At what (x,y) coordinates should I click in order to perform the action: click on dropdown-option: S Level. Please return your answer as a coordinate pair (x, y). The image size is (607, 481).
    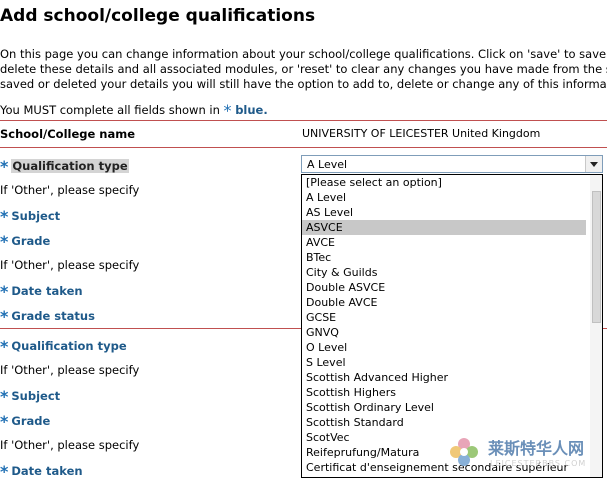
    Looking at the image, I should click on (444, 362).